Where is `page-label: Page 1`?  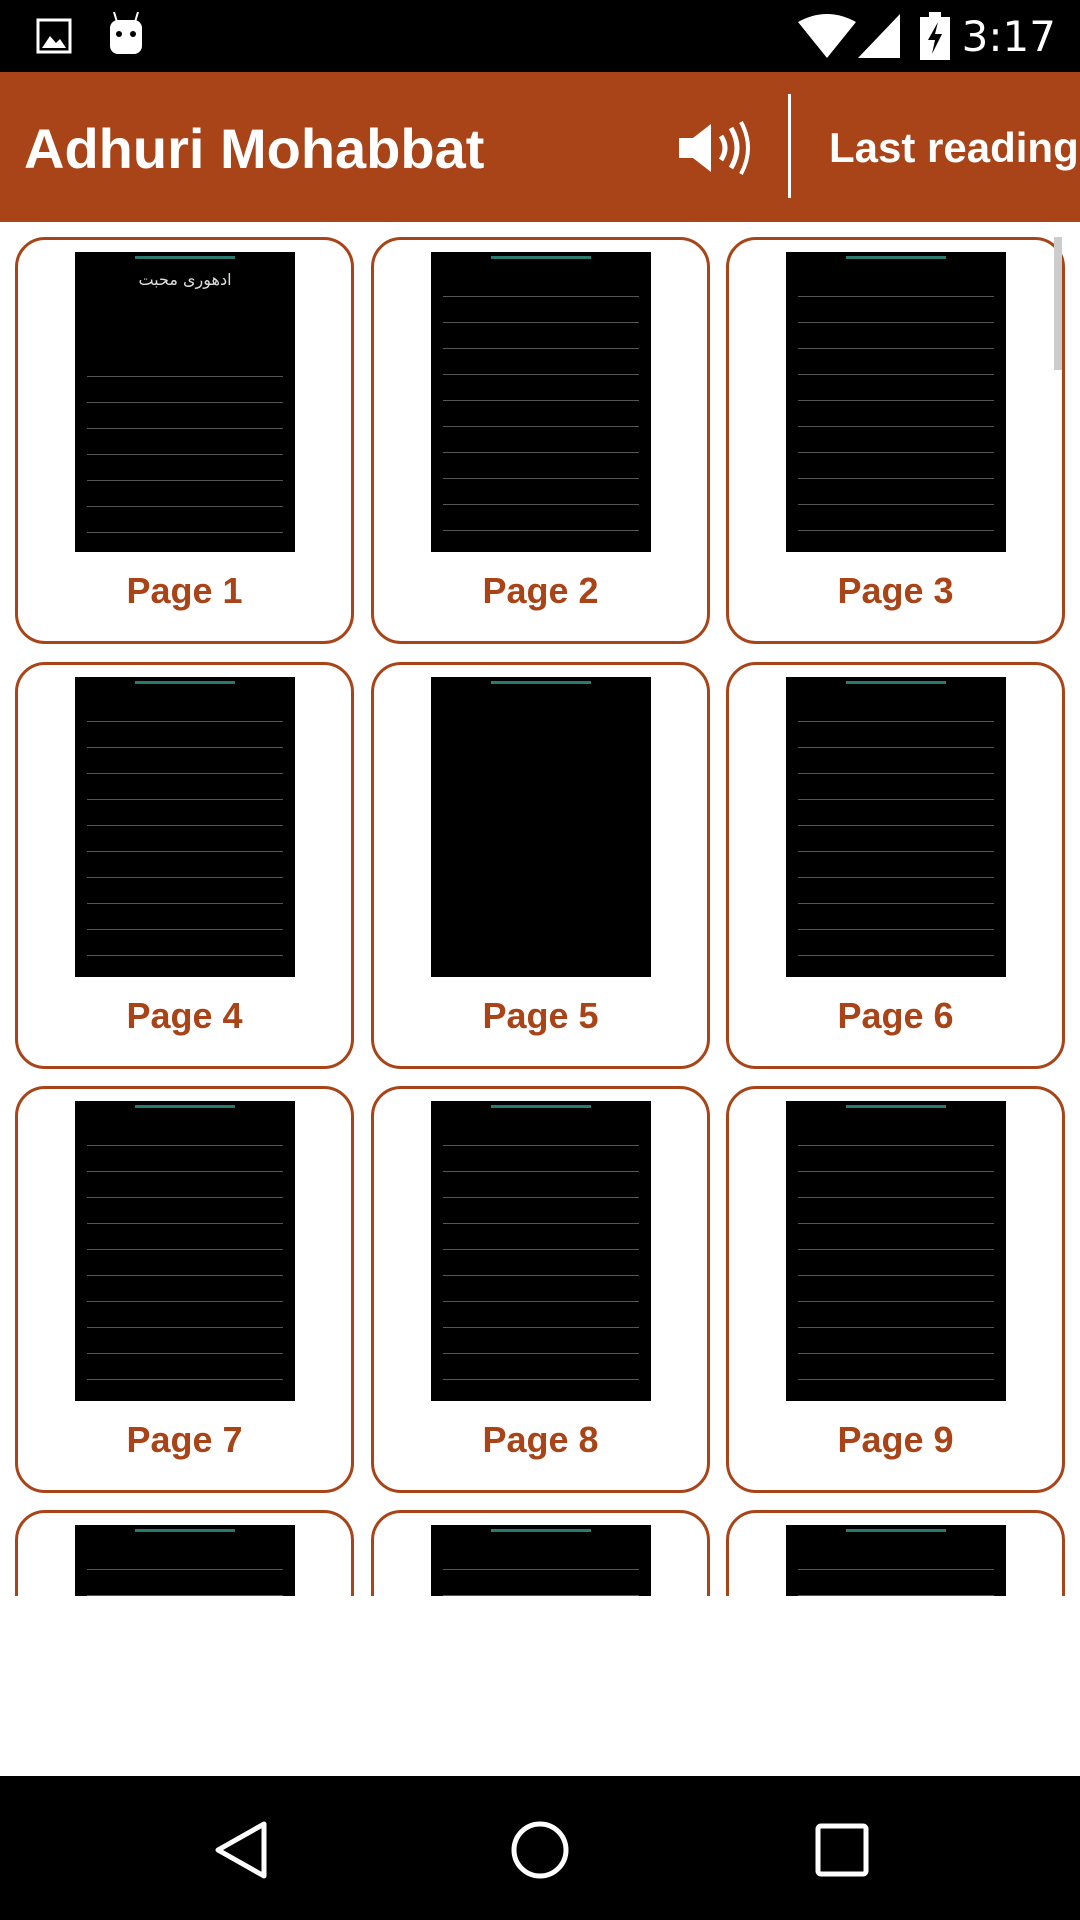
page-label: Page 1 is located at coordinates (184, 590).